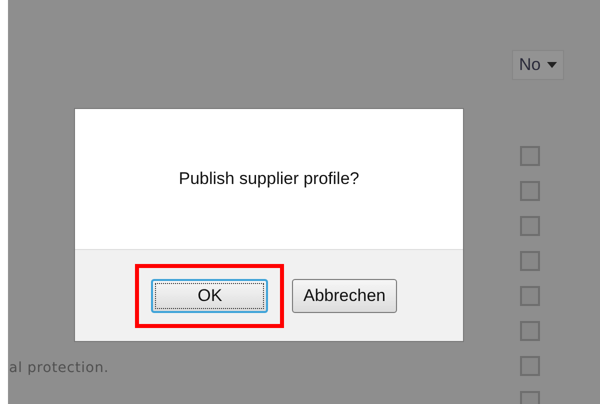 The height and width of the screenshot is (404, 600). What do you see at coordinates (59, 368) in the screenshot?
I see `description-text: al protection.` at bounding box center [59, 368].